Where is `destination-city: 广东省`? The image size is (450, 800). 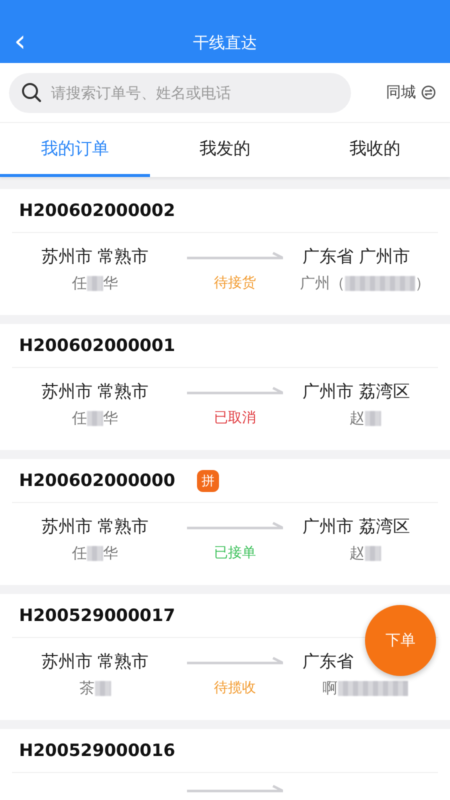 destination-city: 广东省 is located at coordinates (328, 662).